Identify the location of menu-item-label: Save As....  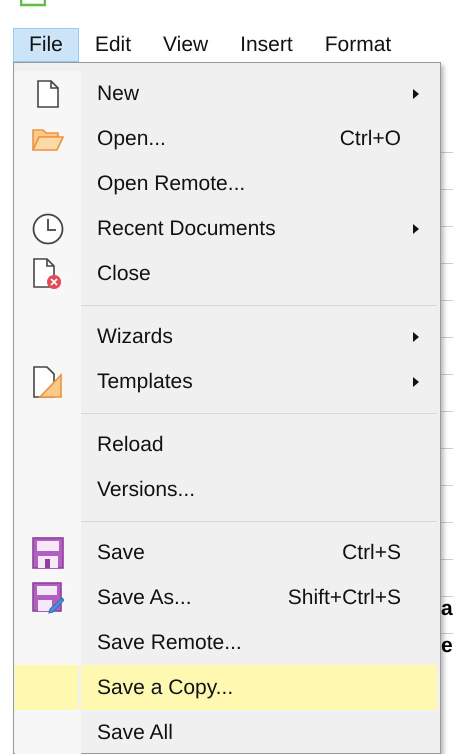
(144, 598).